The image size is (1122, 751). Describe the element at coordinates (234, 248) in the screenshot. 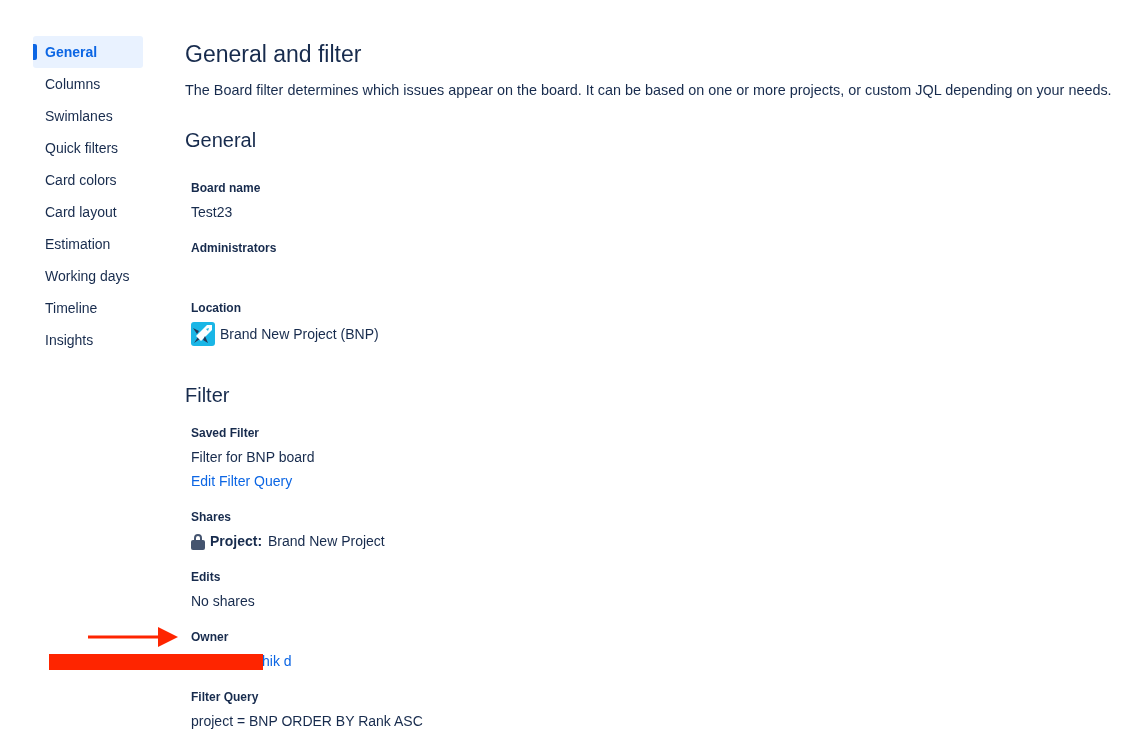

I see `field-label: Administrators` at that location.